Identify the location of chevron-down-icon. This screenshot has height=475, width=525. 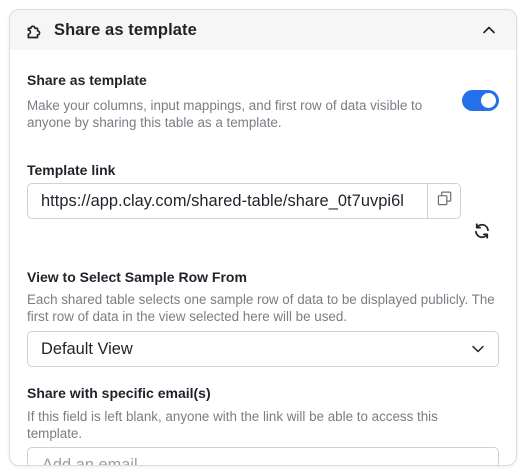
(478, 349).